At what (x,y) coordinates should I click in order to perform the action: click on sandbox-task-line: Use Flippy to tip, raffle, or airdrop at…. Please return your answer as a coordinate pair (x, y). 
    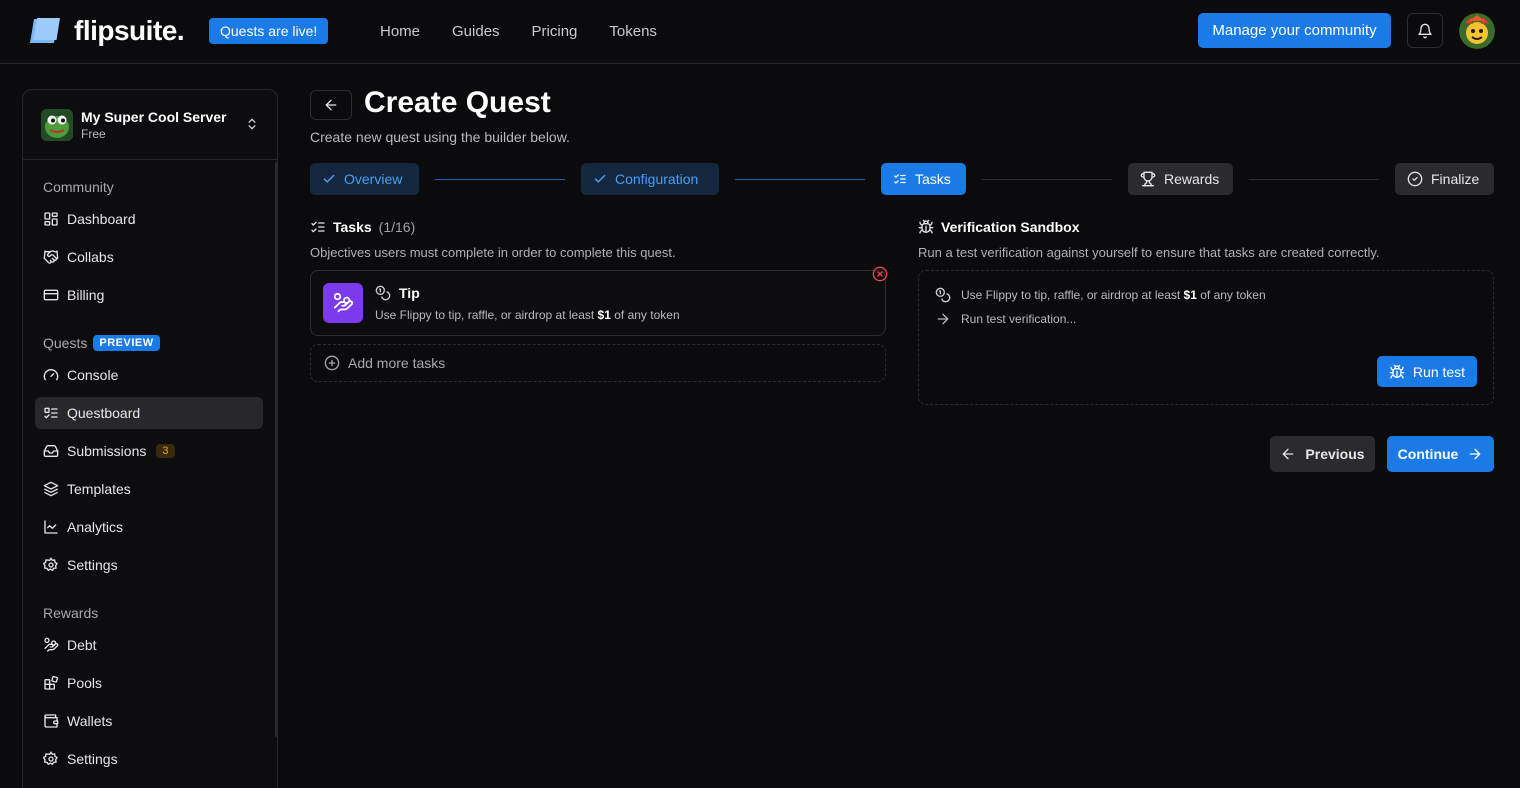
    Looking at the image, I should click on (1100, 295).